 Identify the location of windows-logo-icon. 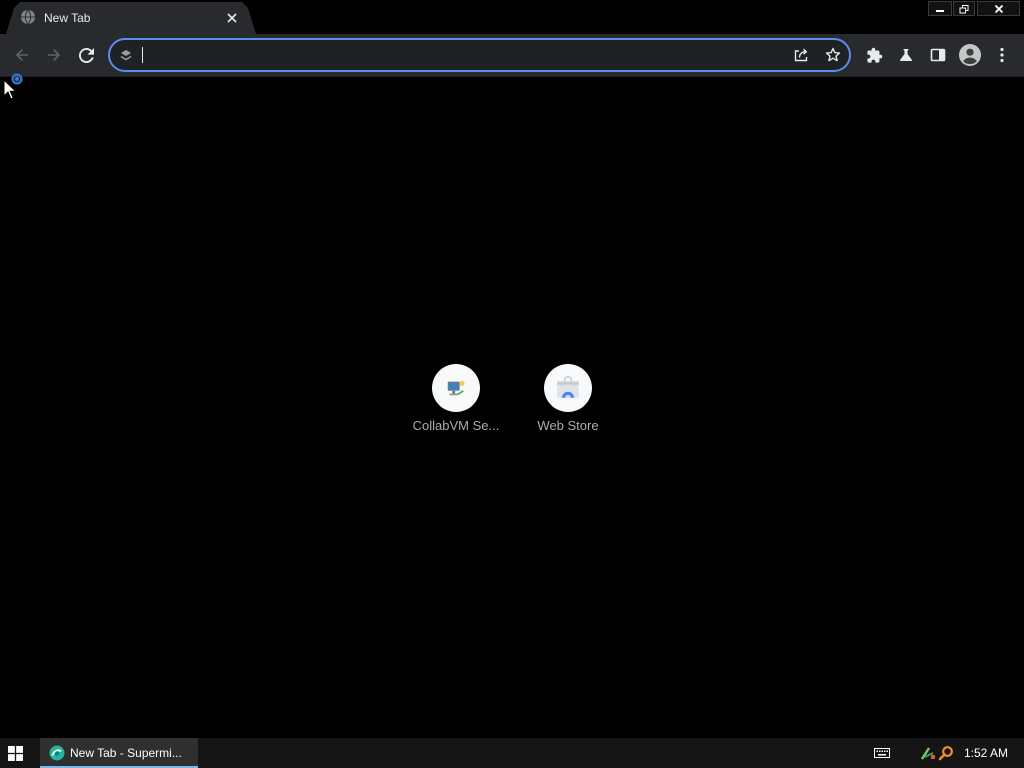
(15, 753).